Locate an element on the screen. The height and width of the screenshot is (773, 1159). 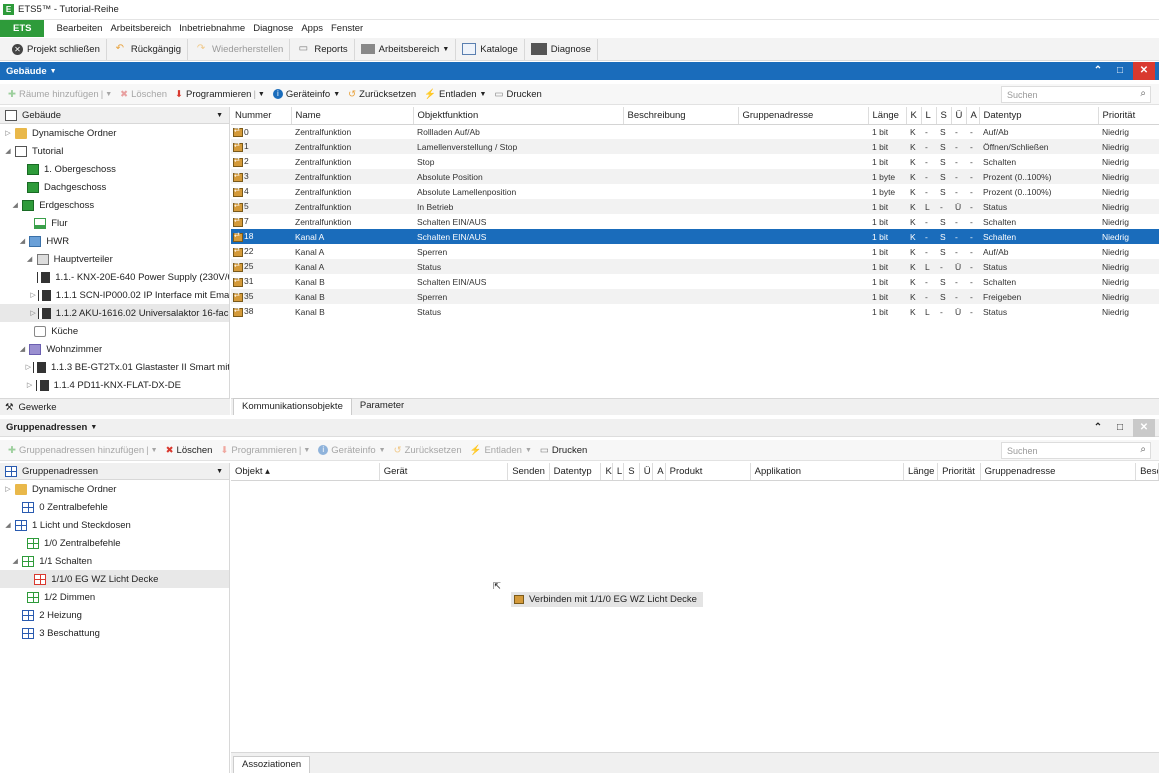
building-tree-item: ▷ 1.1.4 PD11-KNX-FLAT-DX-DE is located at coordinates (114, 385).